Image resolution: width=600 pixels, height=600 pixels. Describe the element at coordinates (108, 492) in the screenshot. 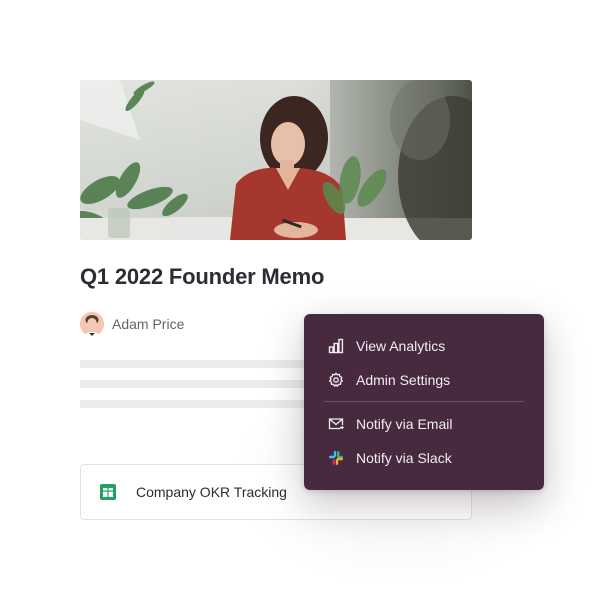

I see `google-sheets-icon` at that location.